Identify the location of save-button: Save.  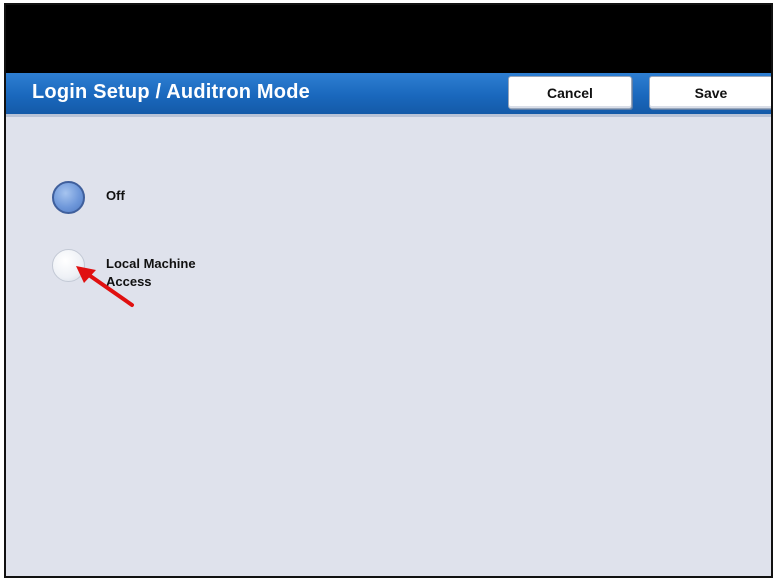
(710, 92).